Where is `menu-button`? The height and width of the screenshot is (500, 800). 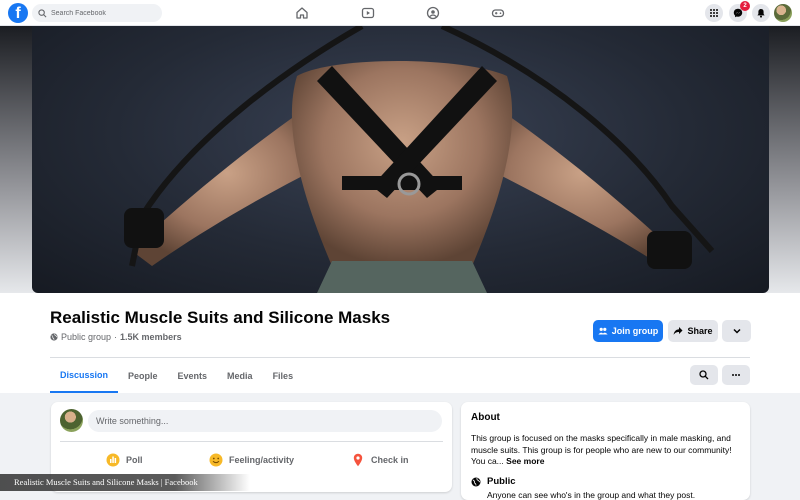 menu-button is located at coordinates (714, 13).